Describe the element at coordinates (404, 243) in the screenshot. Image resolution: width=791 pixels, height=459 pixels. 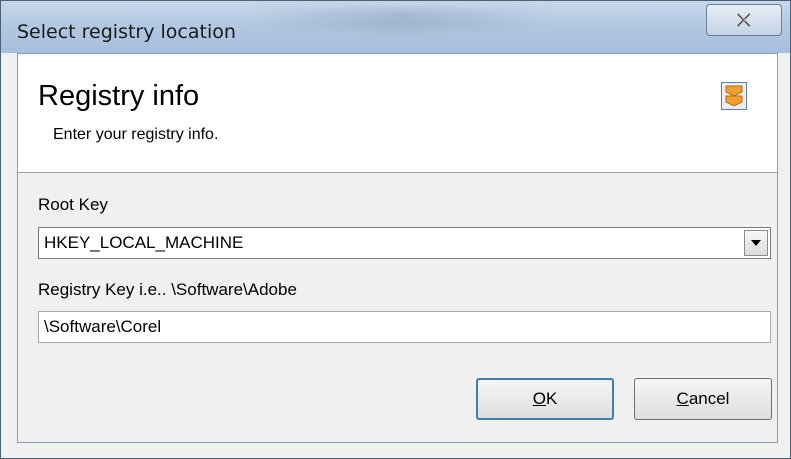
I see `root-key-select: HKEY_LOCAL_MACHINE` at that location.